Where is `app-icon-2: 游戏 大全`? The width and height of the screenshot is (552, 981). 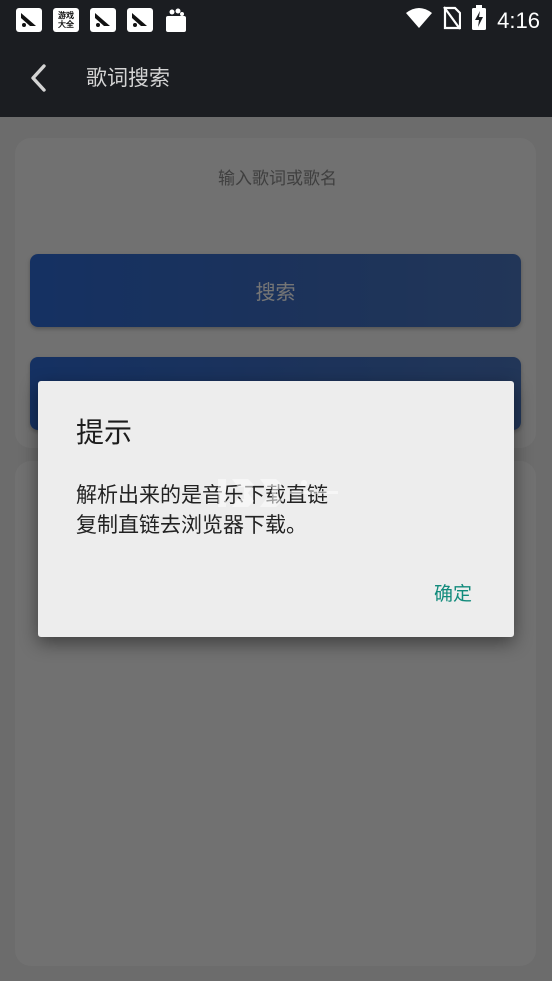 app-icon-2: 游戏 大全 is located at coordinates (66, 20).